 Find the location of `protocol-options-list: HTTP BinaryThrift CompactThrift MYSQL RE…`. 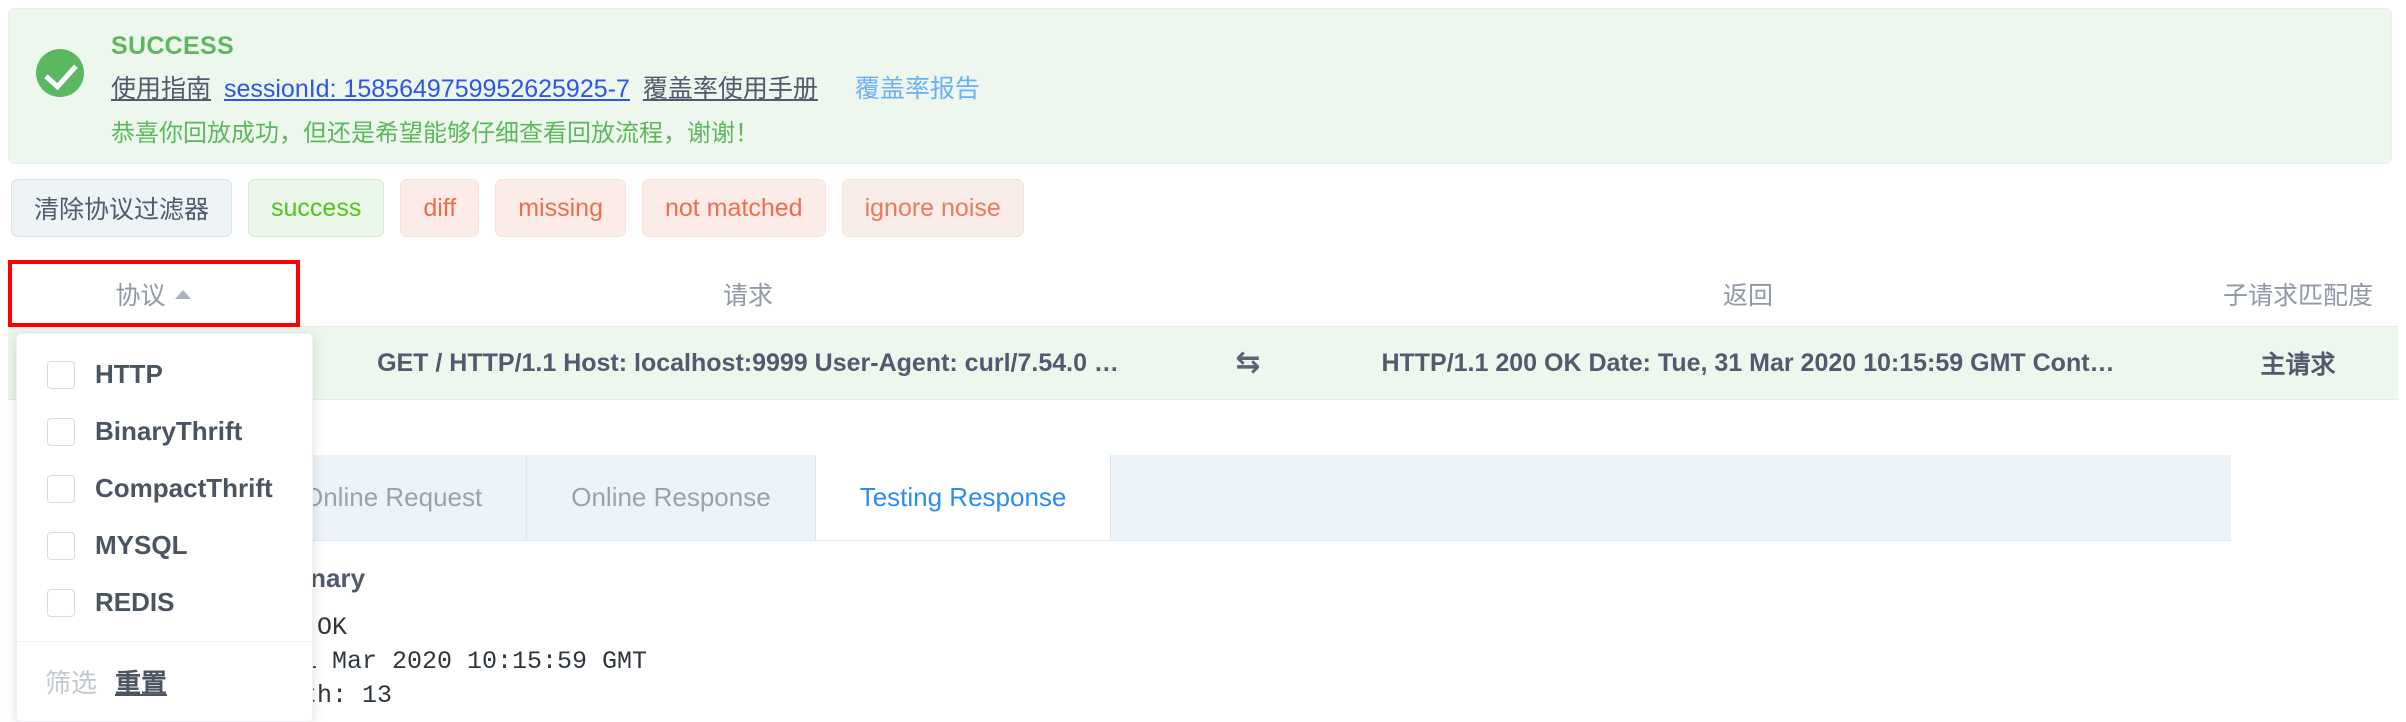

protocol-options-list: HTTP BinaryThrift CompactThrift MYSQL RE… is located at coordinates (164, 487).